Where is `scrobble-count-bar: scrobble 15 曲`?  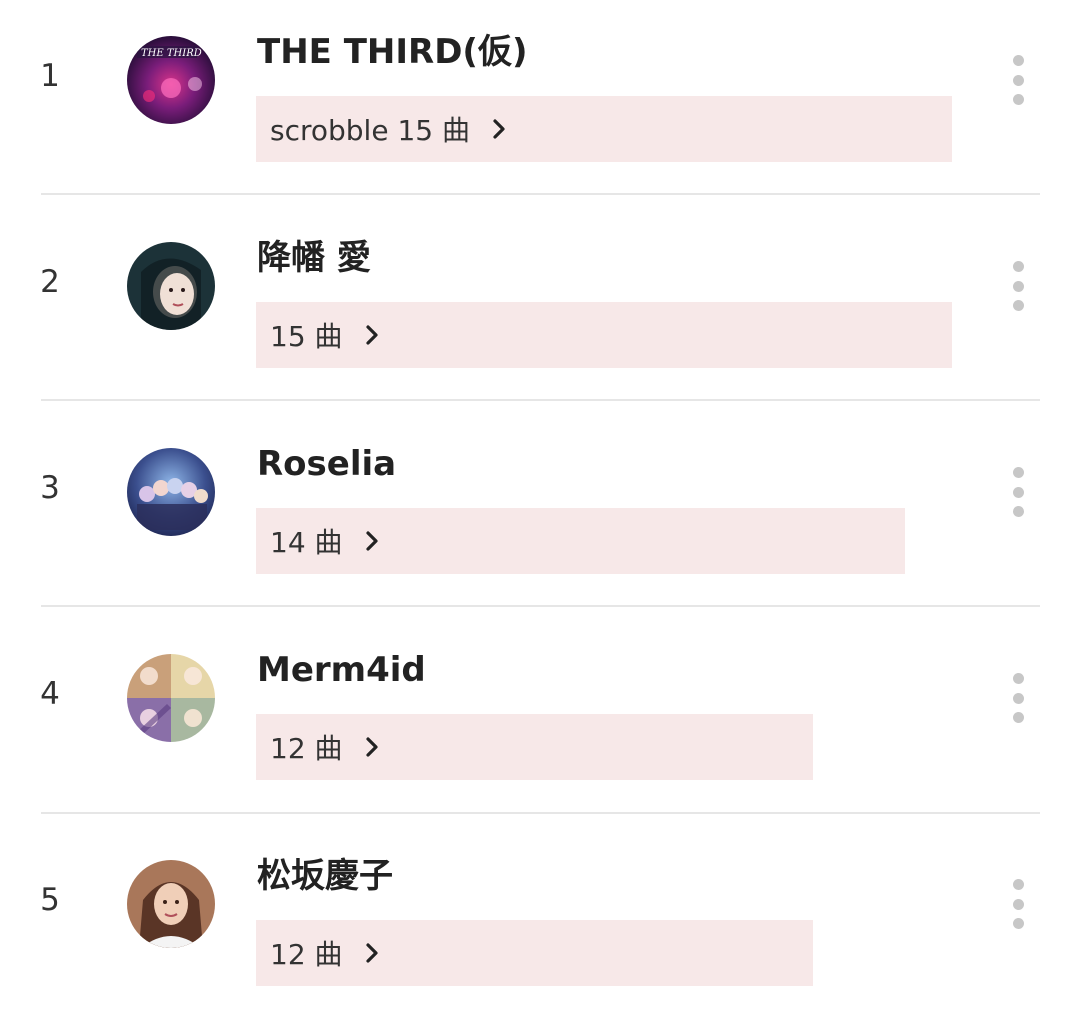
scrobble-count-bar: scrobble 15 曲 is located at coordinates (604, 129).